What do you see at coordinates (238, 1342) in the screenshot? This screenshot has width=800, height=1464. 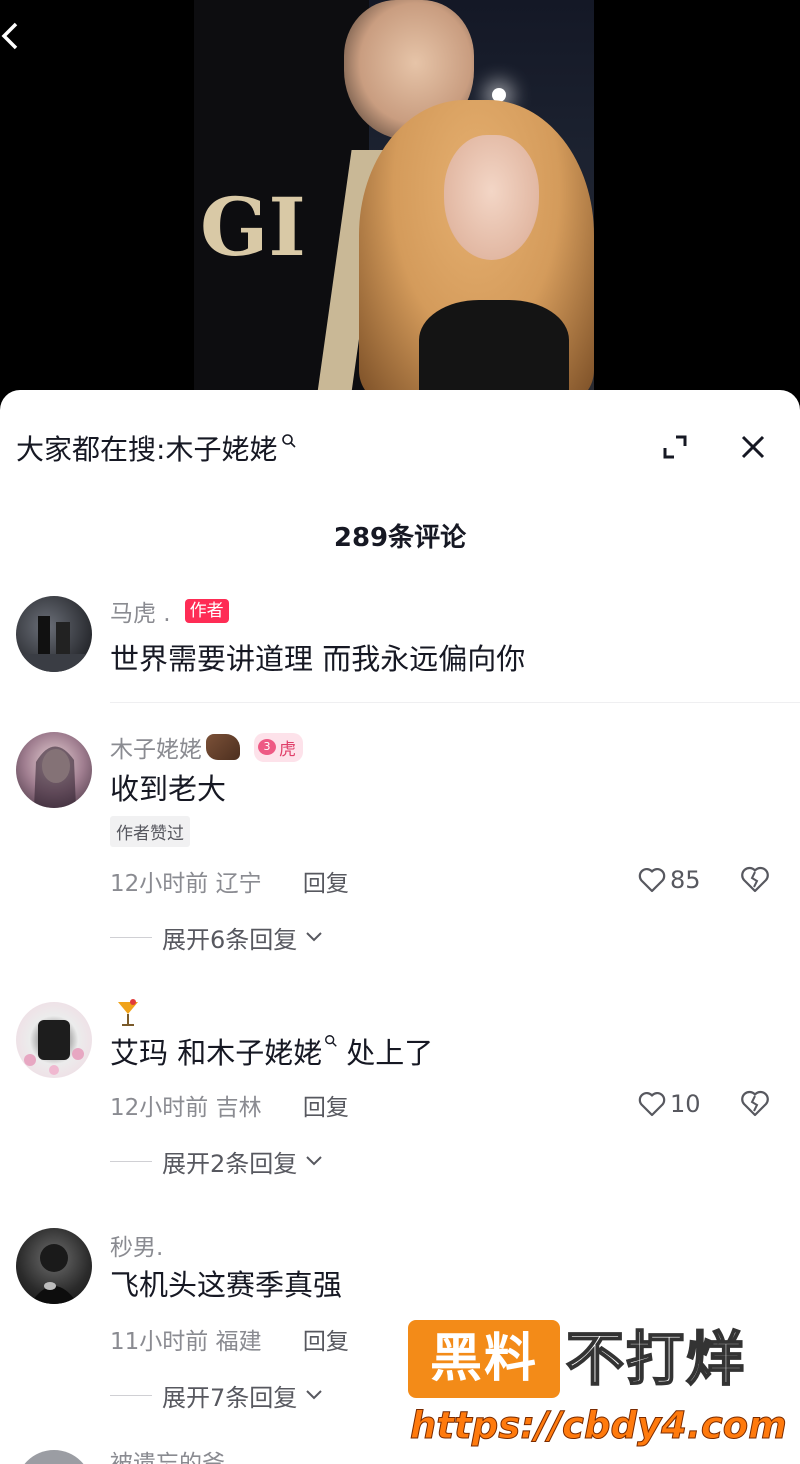 I see `comment-region: 福建` at bounding box center [238, 1342].